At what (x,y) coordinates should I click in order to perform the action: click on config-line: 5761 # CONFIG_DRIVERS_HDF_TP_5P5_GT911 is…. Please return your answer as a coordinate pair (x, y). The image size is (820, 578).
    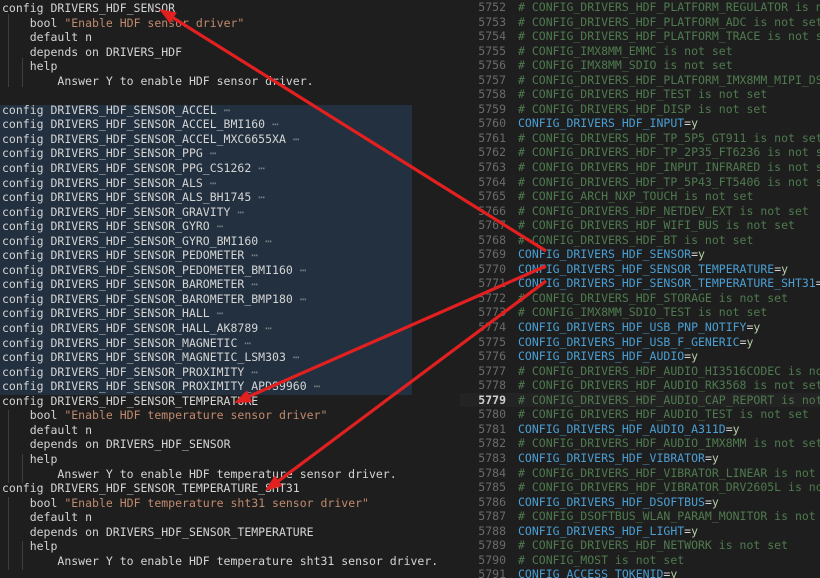
    Looking at the image, I should click on (640, 138).